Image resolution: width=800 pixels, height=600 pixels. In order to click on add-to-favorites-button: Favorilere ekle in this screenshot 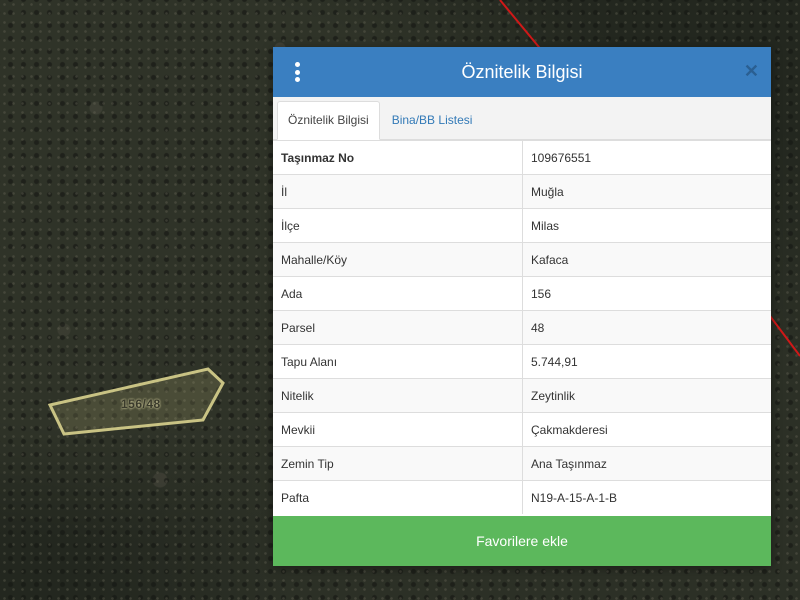, I will do `click(522, 541)`.